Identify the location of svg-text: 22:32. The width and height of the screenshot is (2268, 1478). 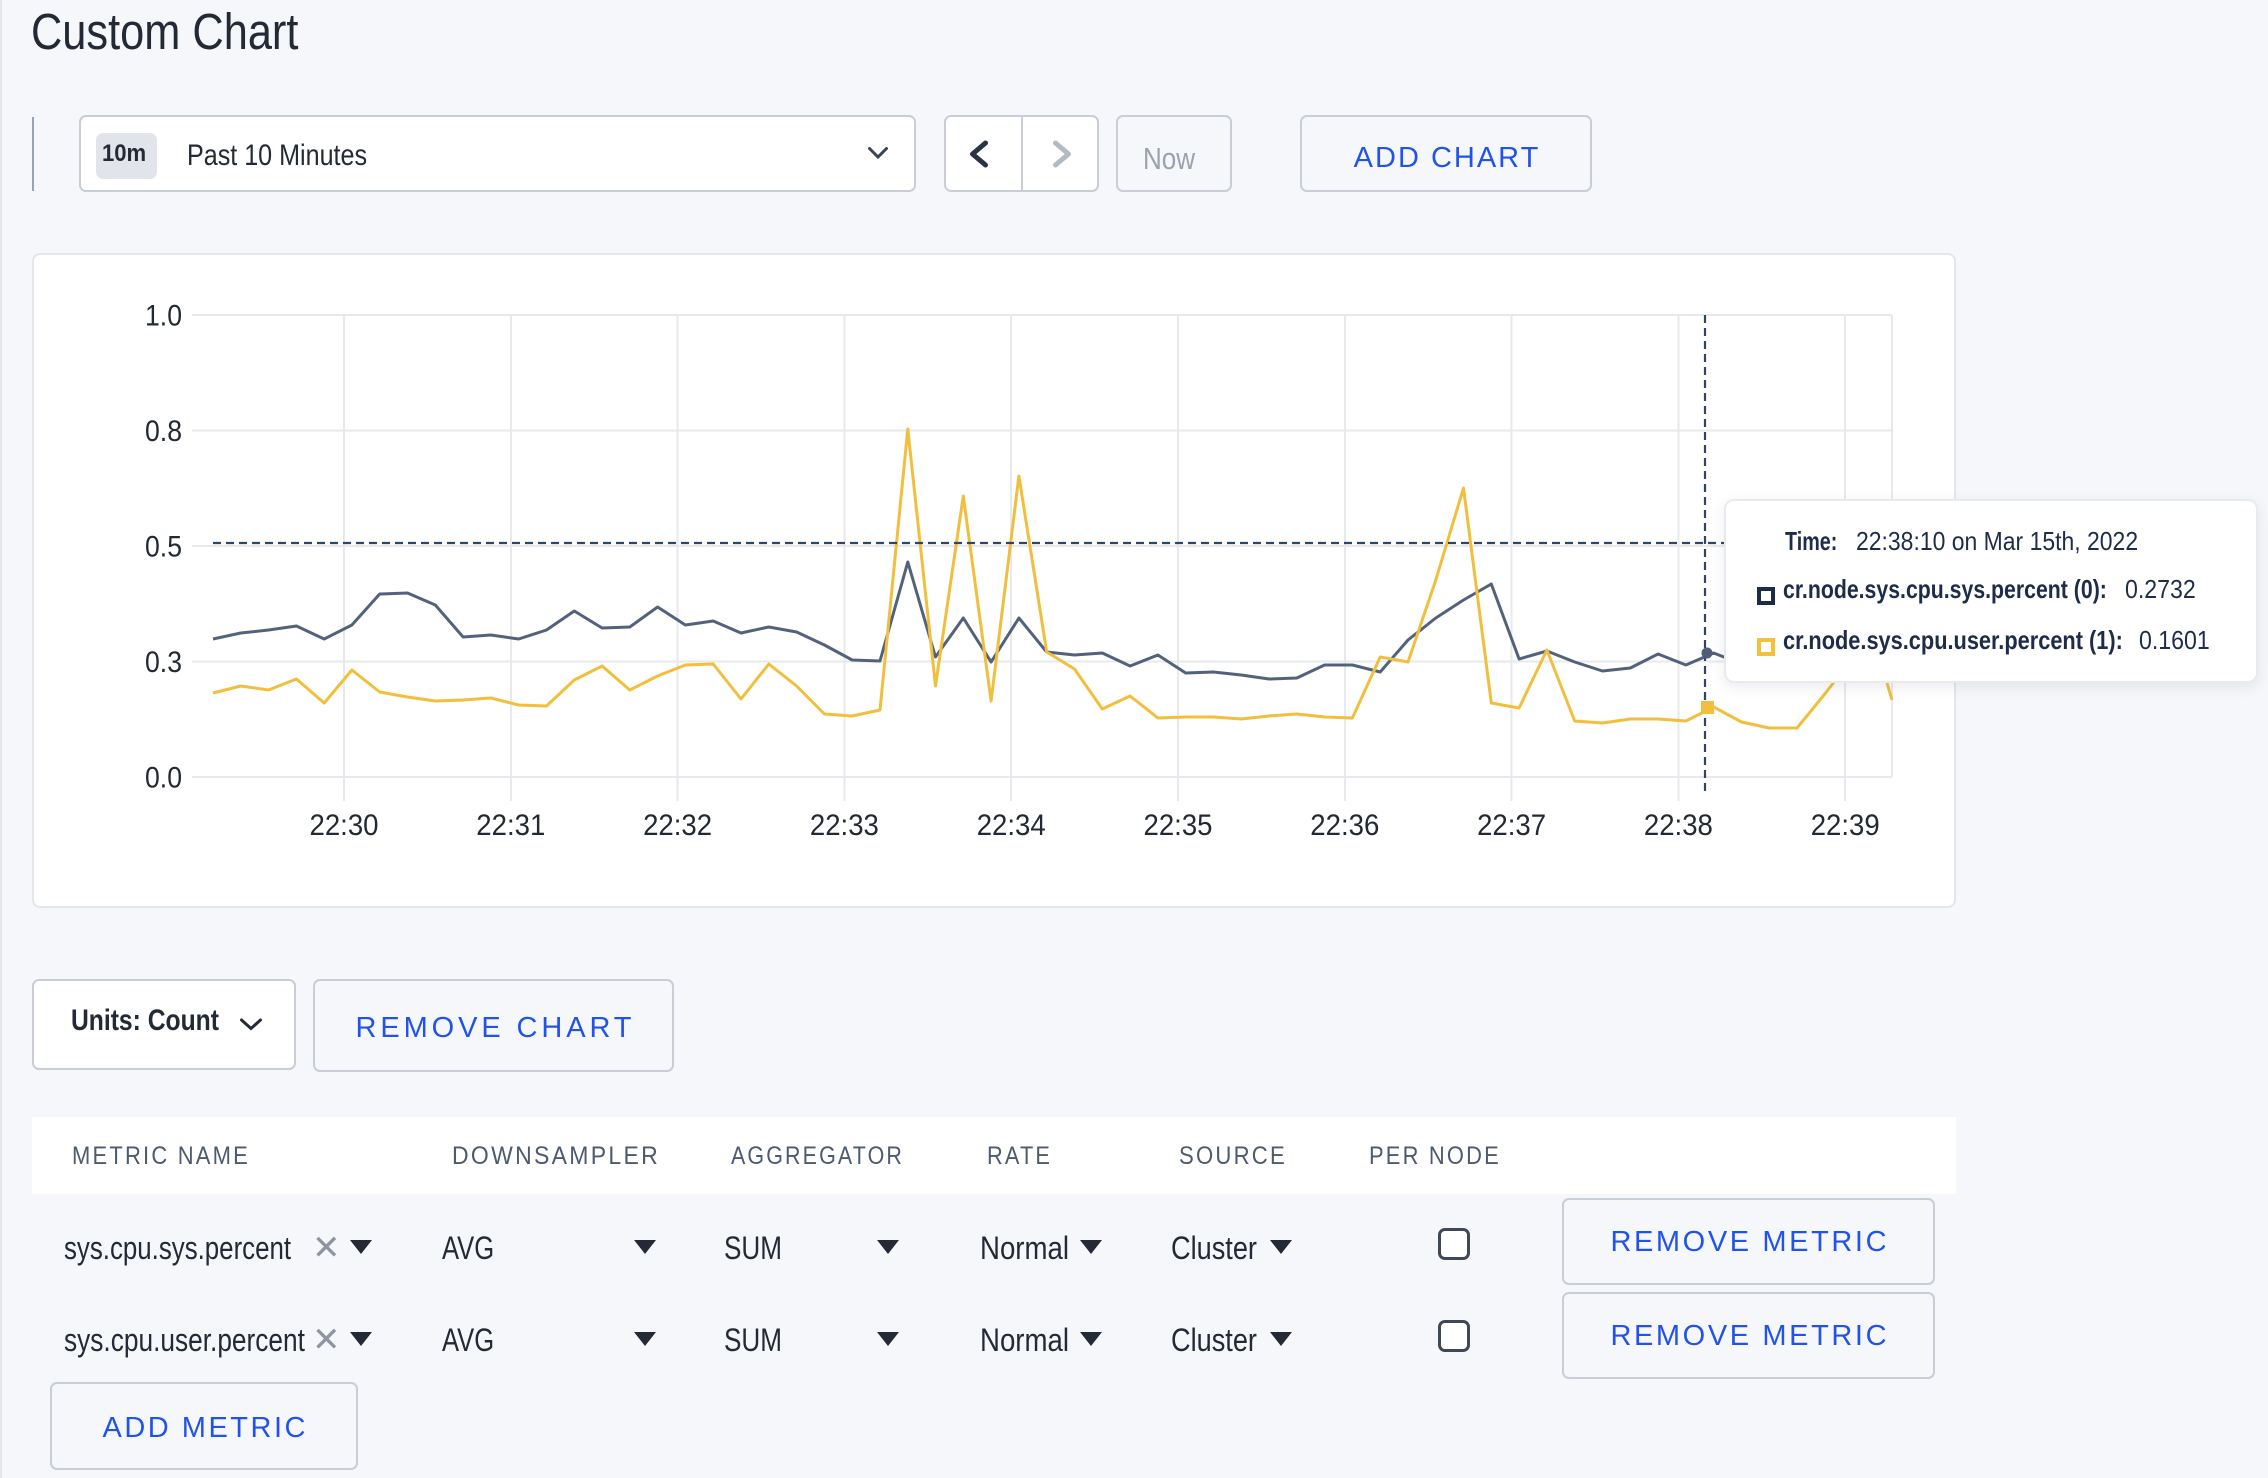
(677, 825).